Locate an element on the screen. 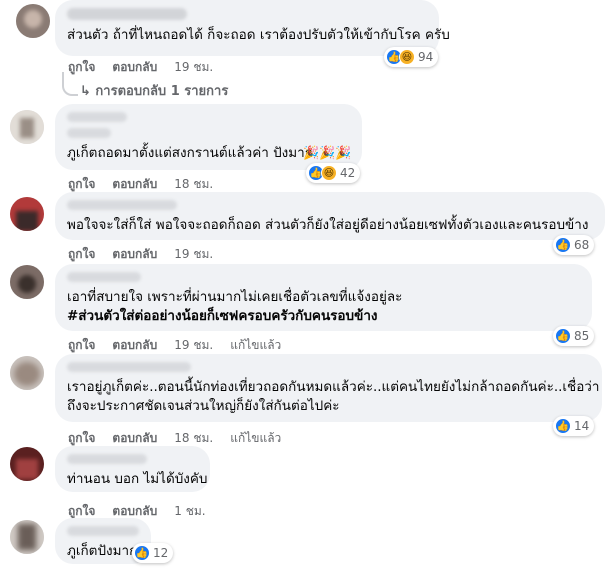  commenter-subtitle is located at coordinates (89, 133).